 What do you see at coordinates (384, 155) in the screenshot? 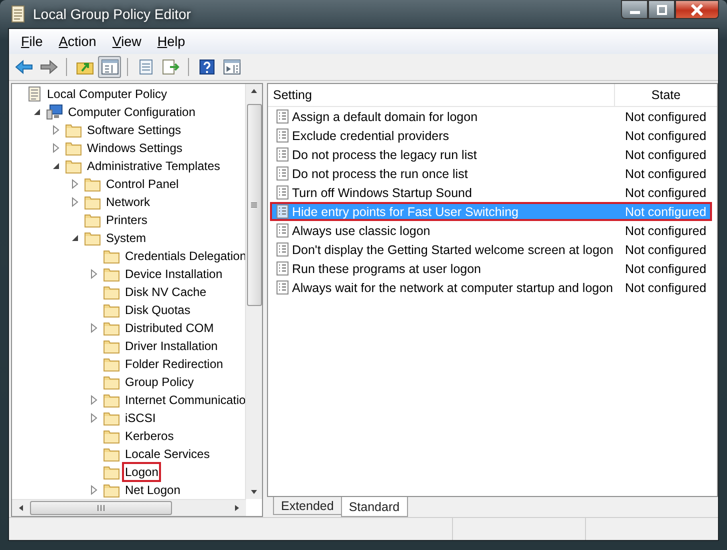
I see `setting-name: Do not process the legacy run list` at bounding box center [384, 155].